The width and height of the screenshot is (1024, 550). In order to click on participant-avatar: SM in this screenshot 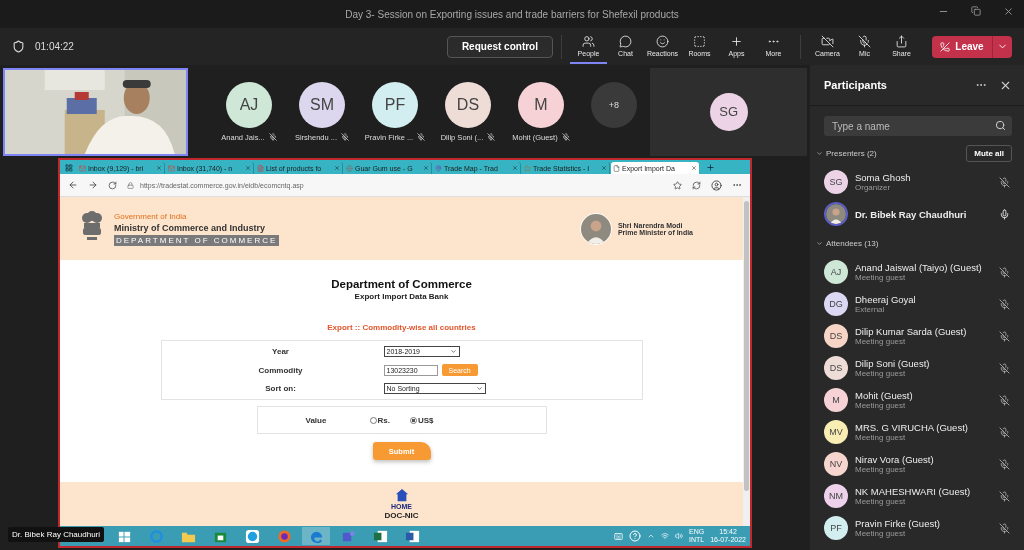, I will do `click(321, 104)`.